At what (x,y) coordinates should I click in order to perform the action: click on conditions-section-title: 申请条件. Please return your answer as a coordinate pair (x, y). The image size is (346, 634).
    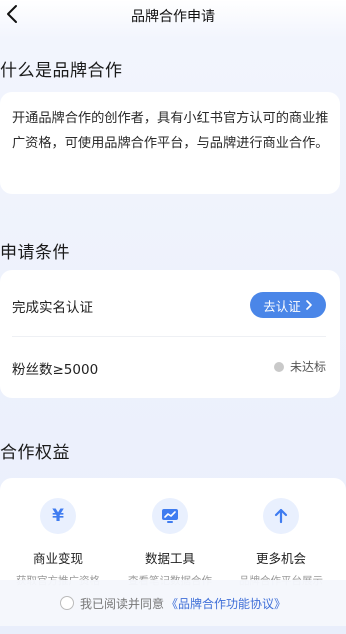
    Looking at the image, I should click on (35, 253).